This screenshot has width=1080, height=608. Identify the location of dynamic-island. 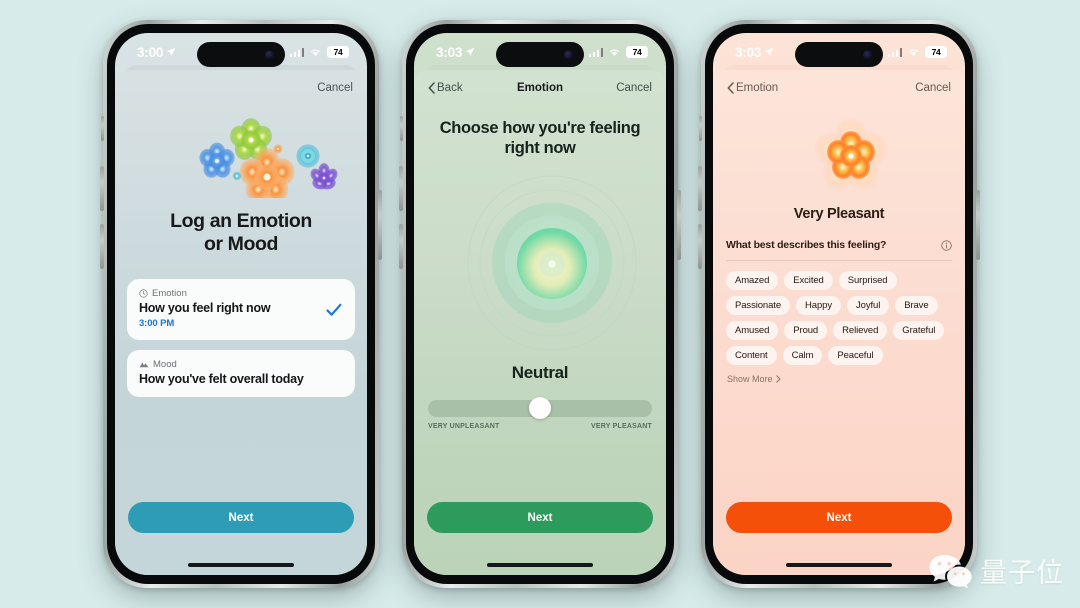
(540, 54).